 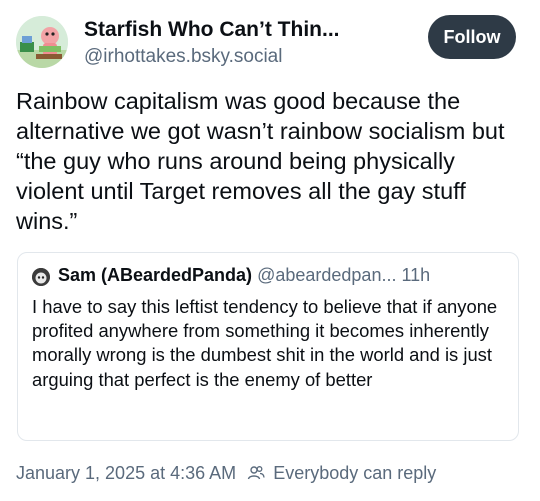 I want to click on quoted-post-meta: Sam (ABeardedPanda) @abeardedpan... 11h, so click(x=244, y=275).